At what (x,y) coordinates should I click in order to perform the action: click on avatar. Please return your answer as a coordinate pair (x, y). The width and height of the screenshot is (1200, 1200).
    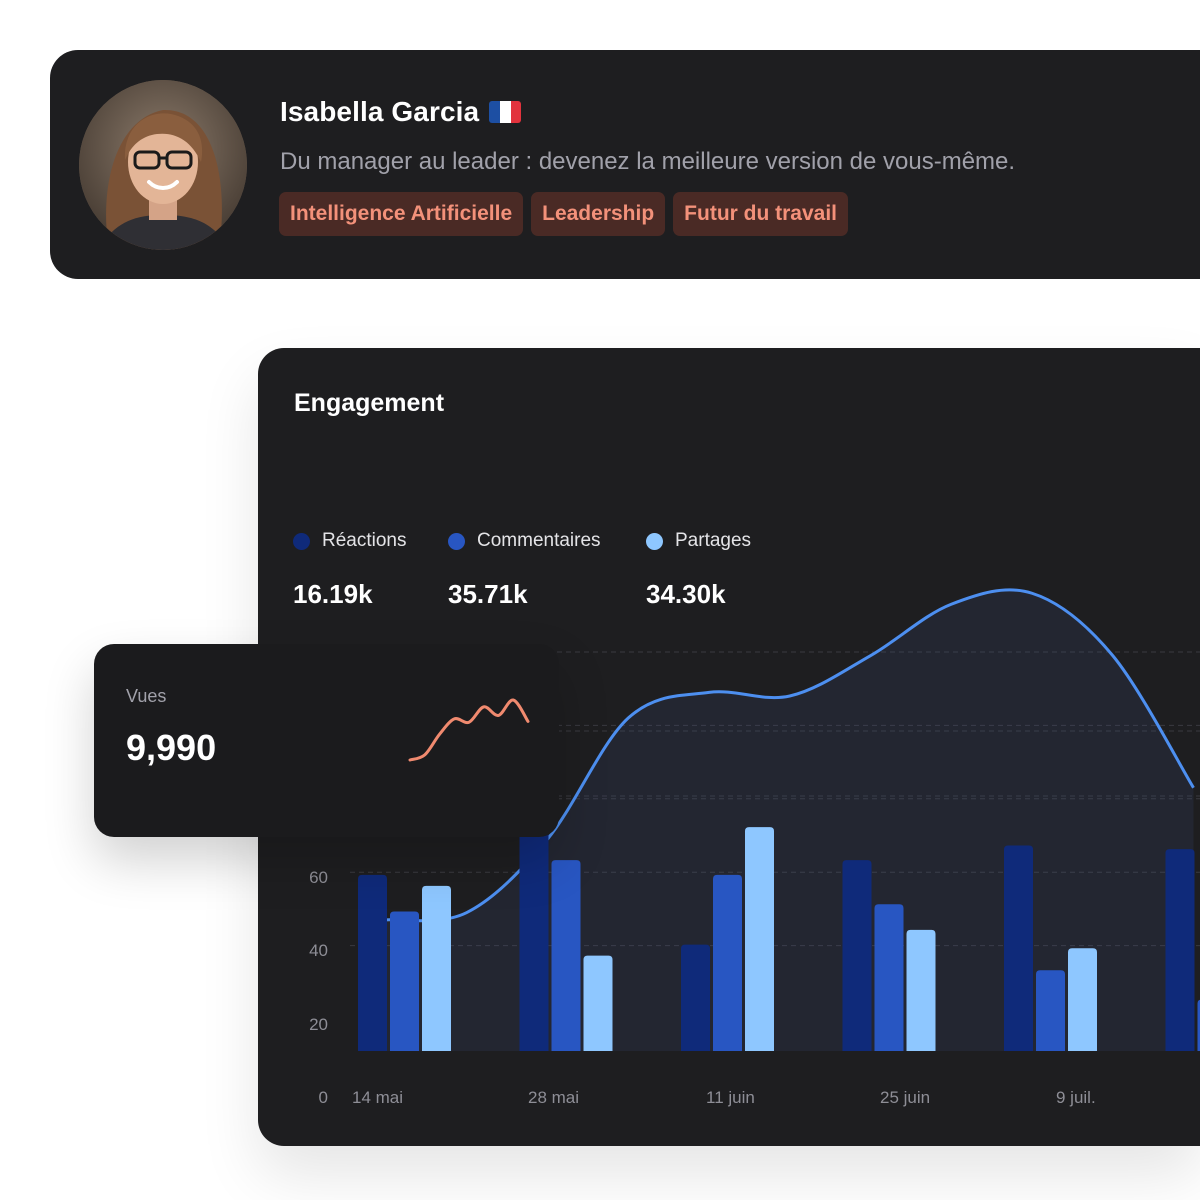
    Looking at the image, I should click on (163, 165).